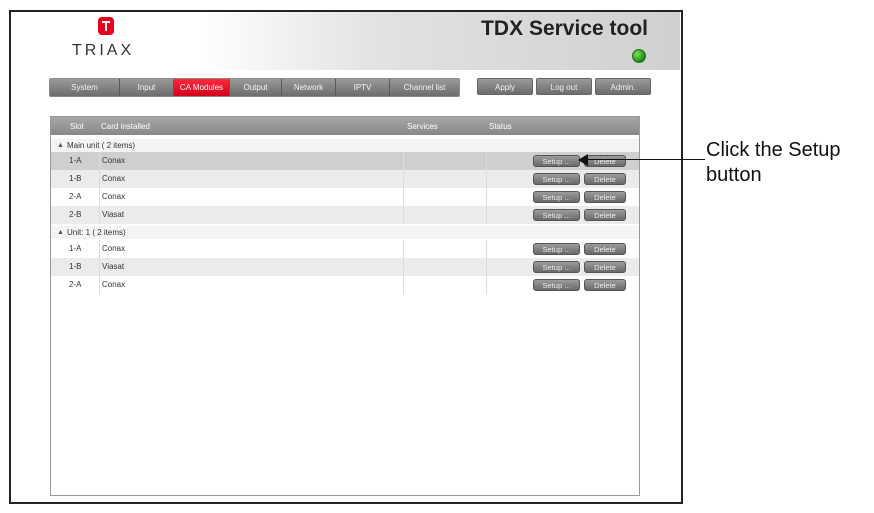 This screenshot has height=513, width=874. Describe the element at coordinates (75, 214) in the screenshot. I see `slot-cell: 2-B` at that location.